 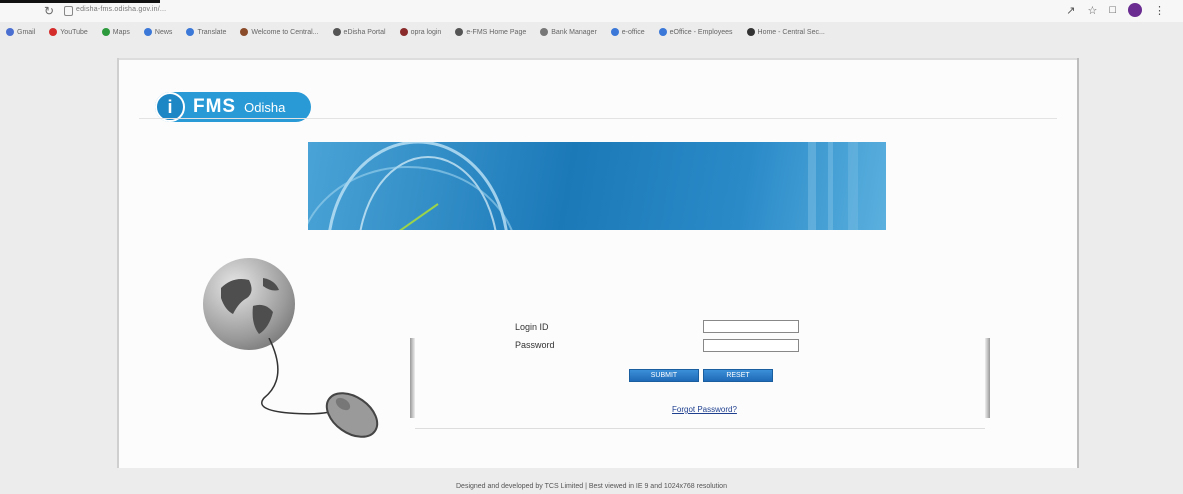 I want to click on profile-avatar, so click(x=1135, y=10).